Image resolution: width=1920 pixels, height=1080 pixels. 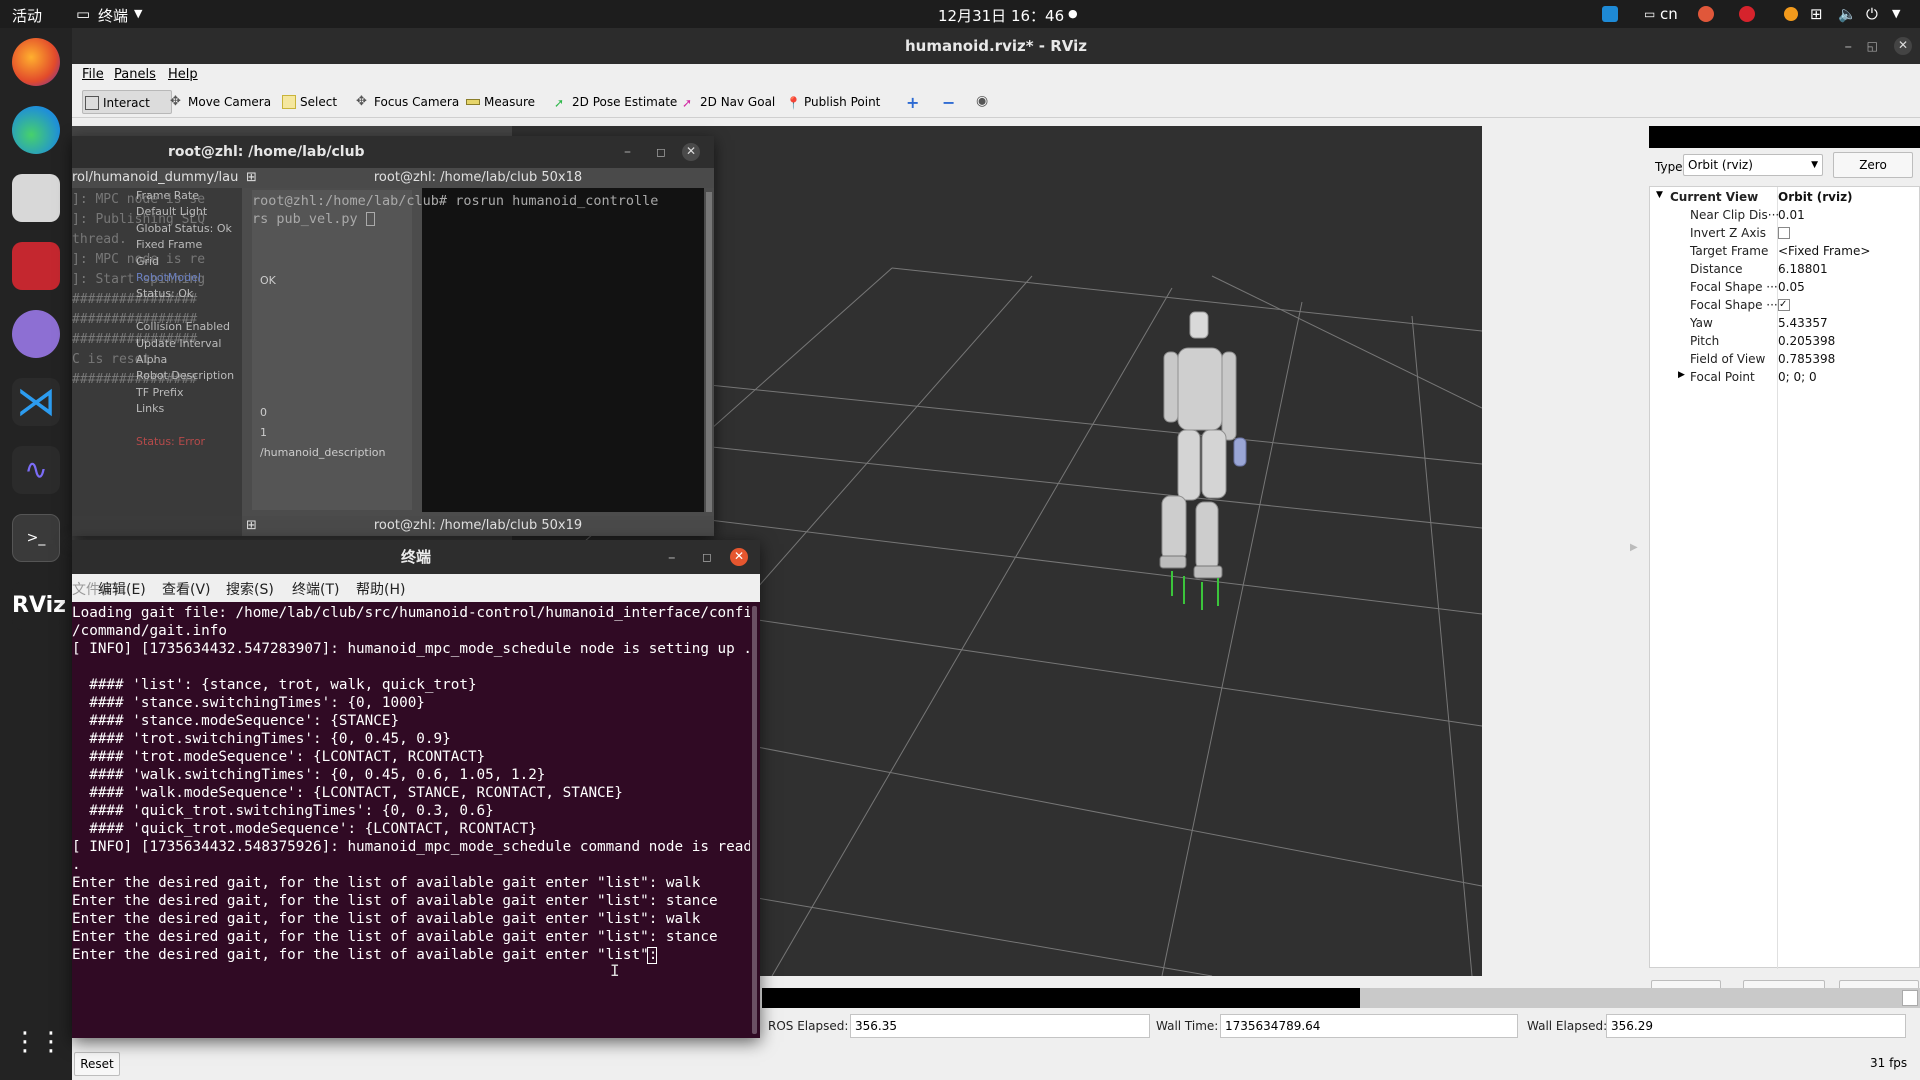 What do you see at coordinates (996, 46) in the screenshot?
I see `rviz-title-bar: humanoid.rviz* - RViz – ◱ ✕` at bounding box center [996, 46].